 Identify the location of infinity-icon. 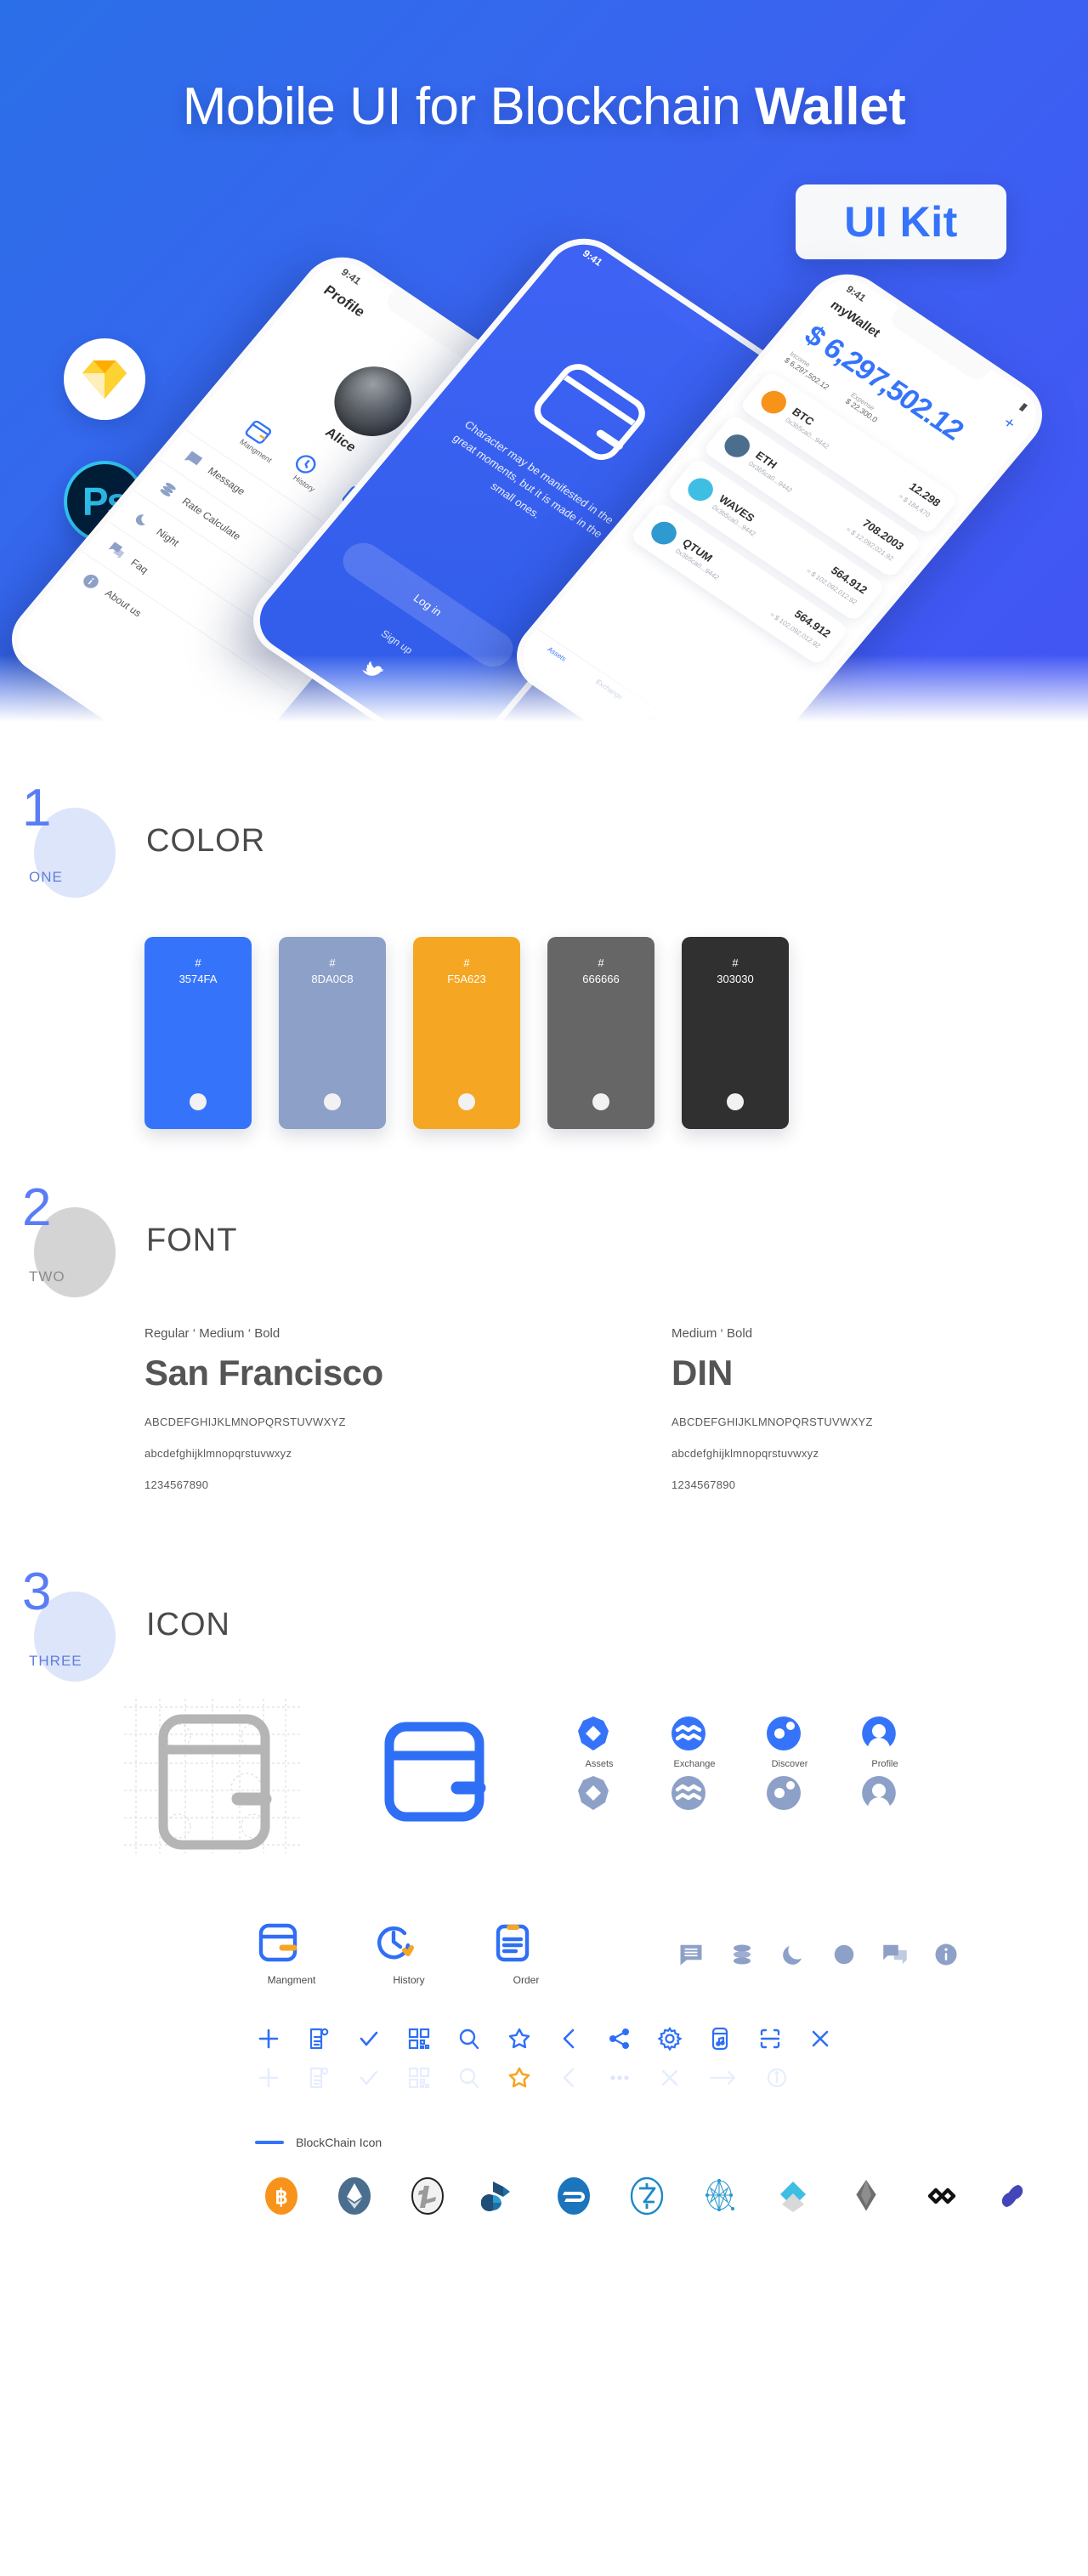
(939, 2196).